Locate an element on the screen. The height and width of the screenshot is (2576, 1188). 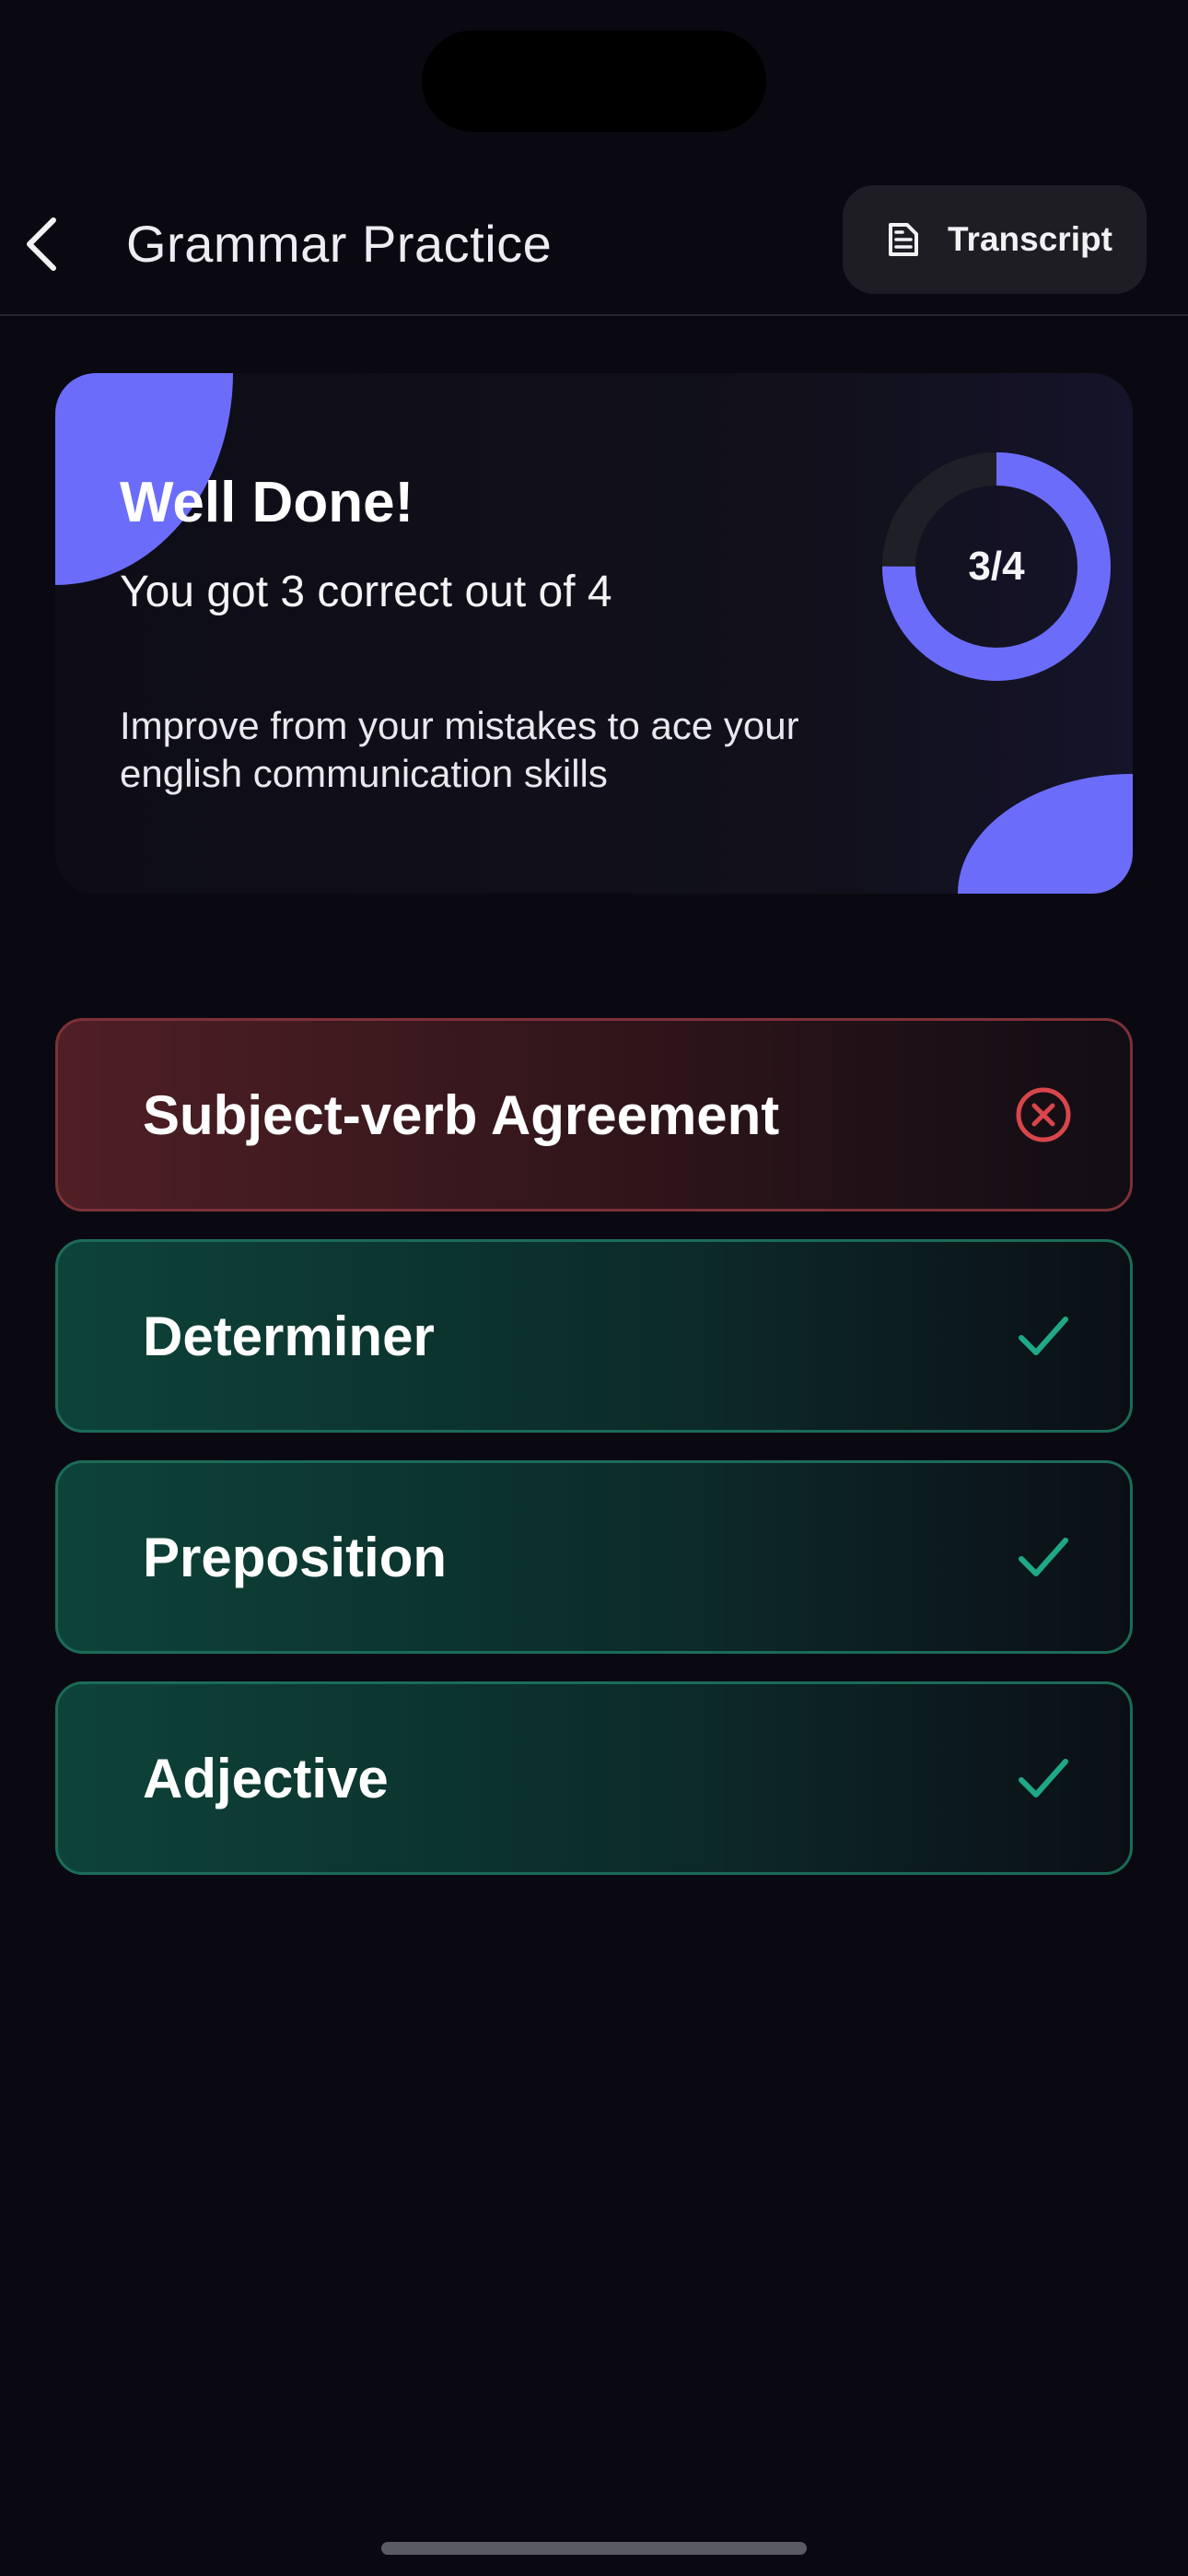
transcript-button-label: Transcript is located at coordinates (1030, 239).